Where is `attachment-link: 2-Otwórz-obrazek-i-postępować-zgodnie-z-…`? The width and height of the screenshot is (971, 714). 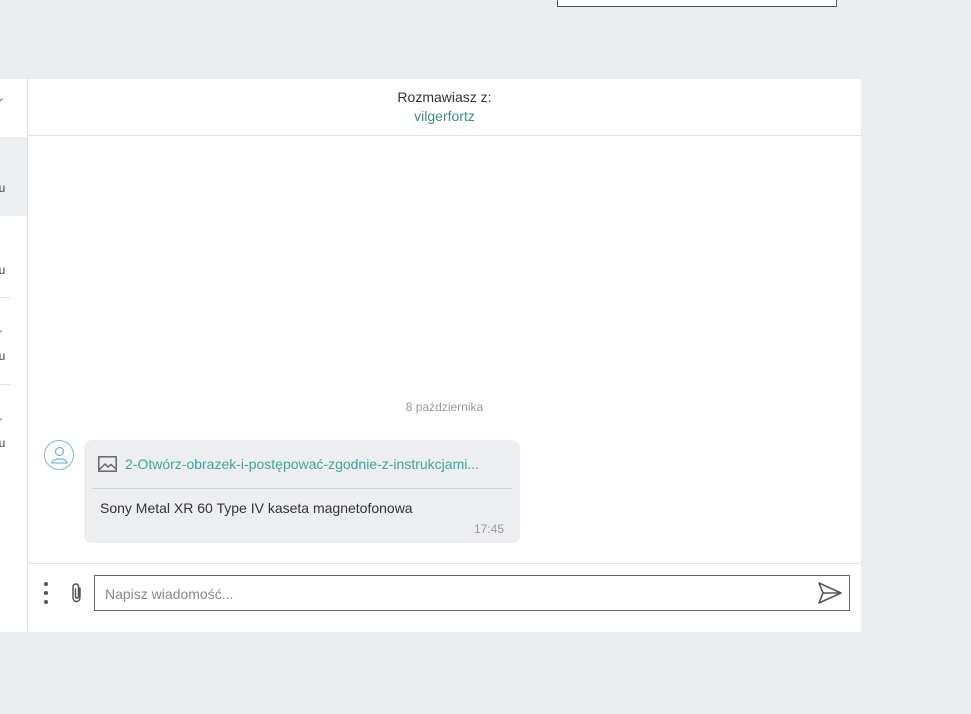 attachment-link: 2-Otwórz-obrazek-i-postępować-zgodnie-z-… is located at coordinates (288, 464).